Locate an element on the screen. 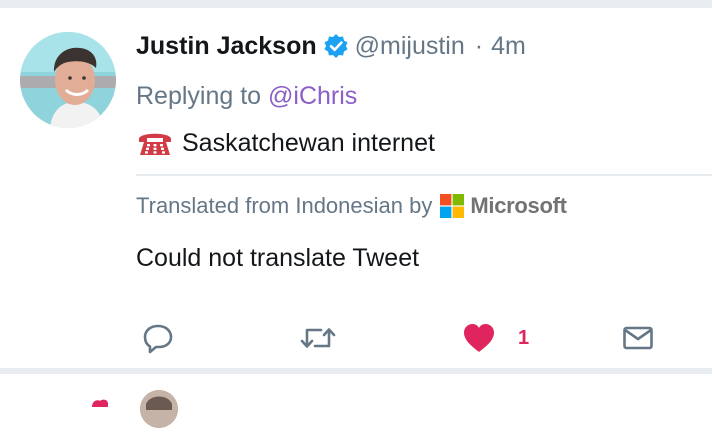 This screenshot has width=712, height=428. translated-label: Translated from Indonesian by is located at coordinates (284, 205).